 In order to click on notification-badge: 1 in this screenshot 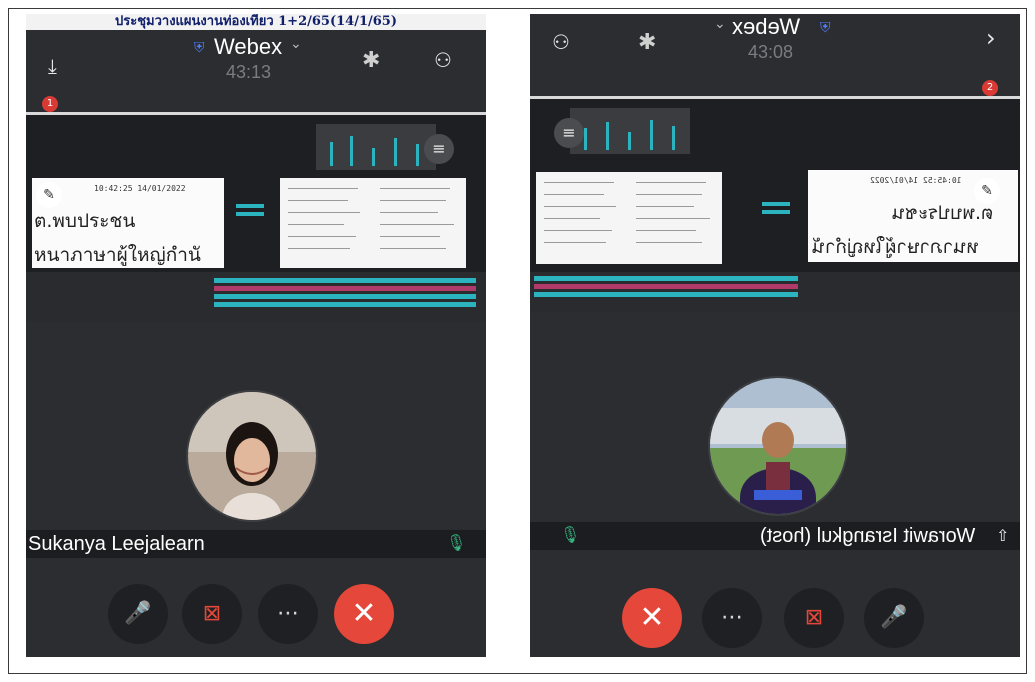, I will do `click(50, 104)`.